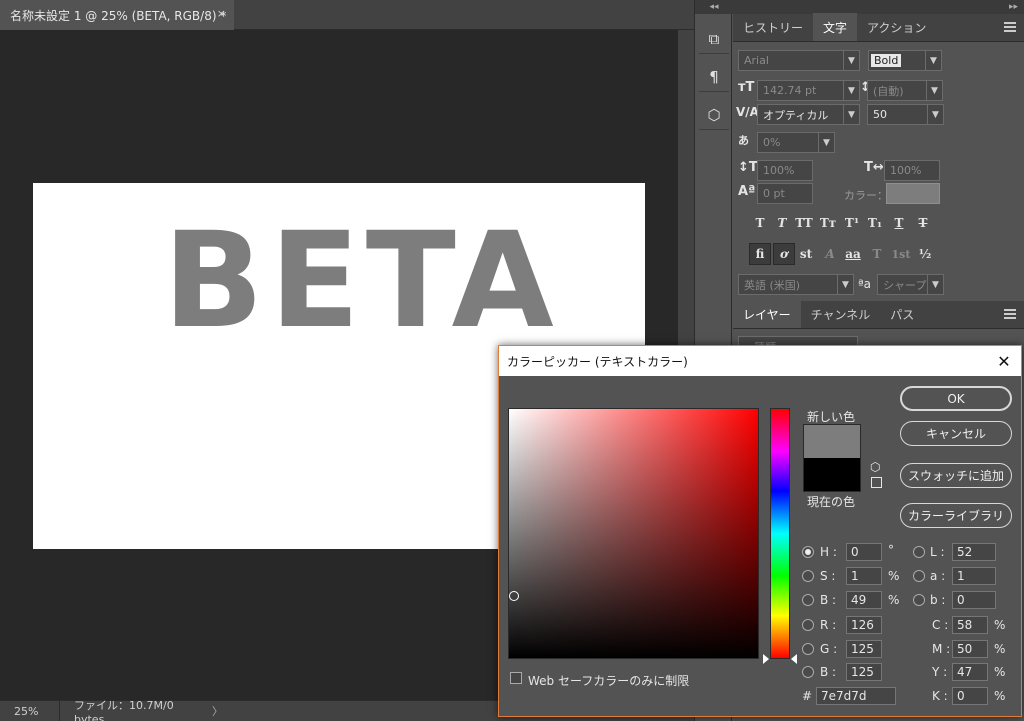  I want to click on radio-s, so click(808, 576).